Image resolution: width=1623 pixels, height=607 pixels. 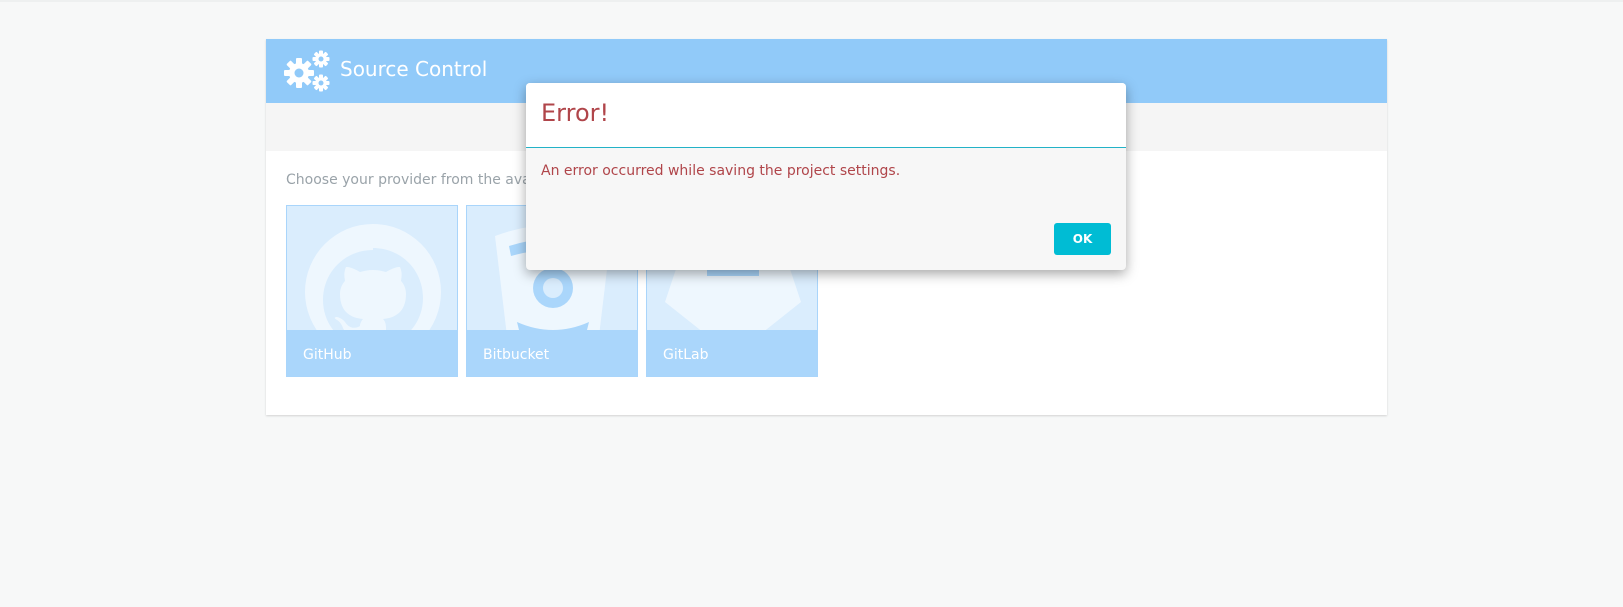 What do you see at coordinates (516, 355) in the screenshot?
I see `provider-label-bitbucket: Bitbucket` at bounding box center [516, 355].